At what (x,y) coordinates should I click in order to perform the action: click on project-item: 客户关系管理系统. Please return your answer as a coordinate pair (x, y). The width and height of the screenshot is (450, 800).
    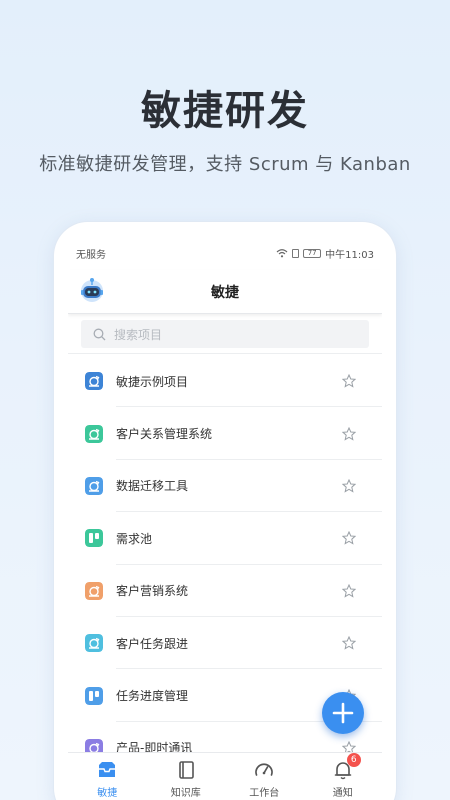
    Looking at the image, I should click on (225, 434).